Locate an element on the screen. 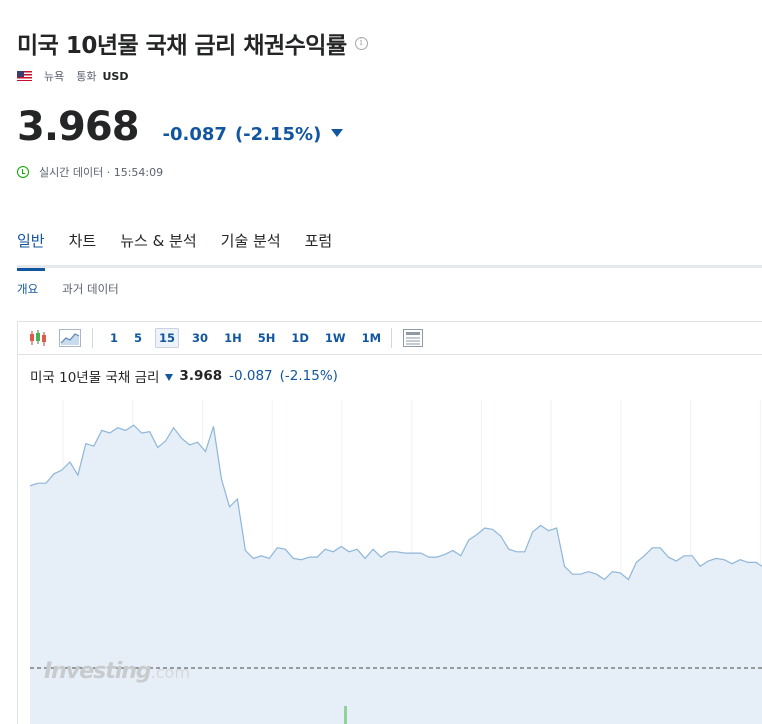  chart-instrument-name: 미국 10년물 국채 금리 is located at coordinates (95, 378).